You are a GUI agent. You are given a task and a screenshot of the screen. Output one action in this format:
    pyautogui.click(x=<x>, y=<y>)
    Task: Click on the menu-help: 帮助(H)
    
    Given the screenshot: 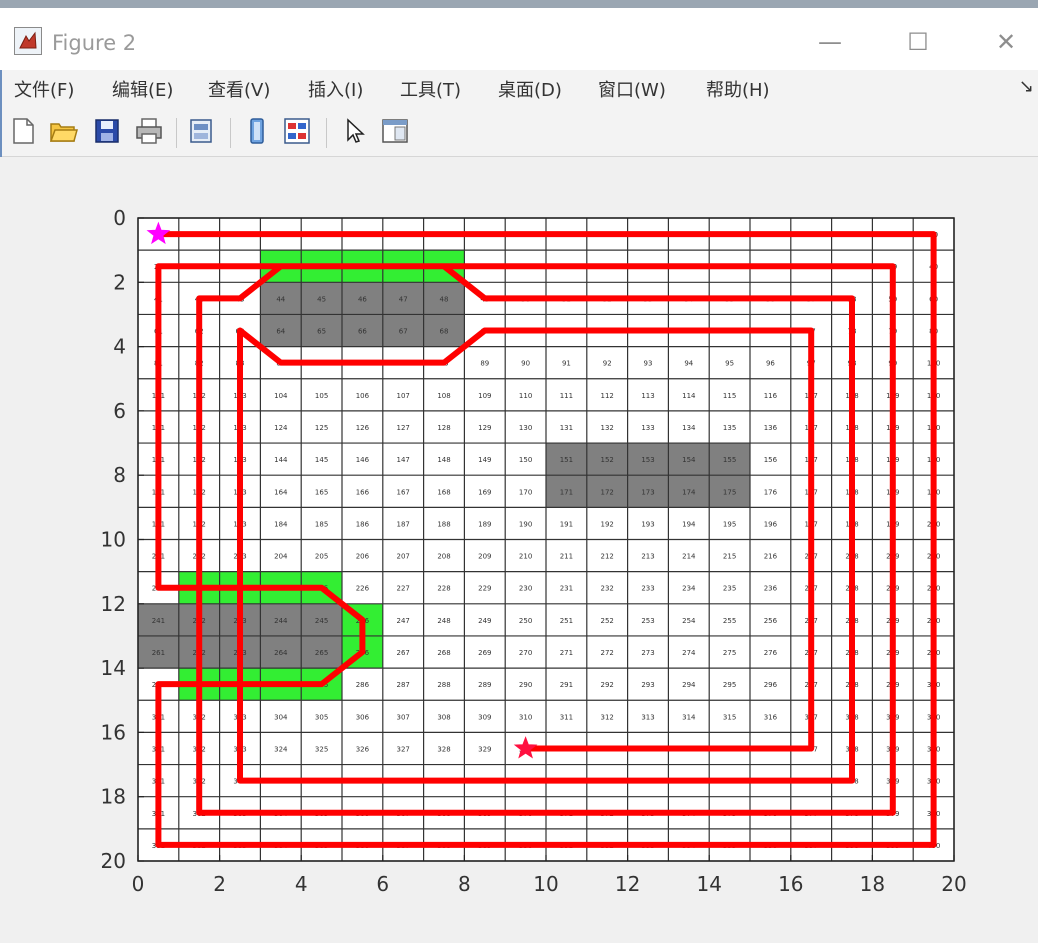 What is the action you would take?
    pyautogui.click(x=738, y=89)
    